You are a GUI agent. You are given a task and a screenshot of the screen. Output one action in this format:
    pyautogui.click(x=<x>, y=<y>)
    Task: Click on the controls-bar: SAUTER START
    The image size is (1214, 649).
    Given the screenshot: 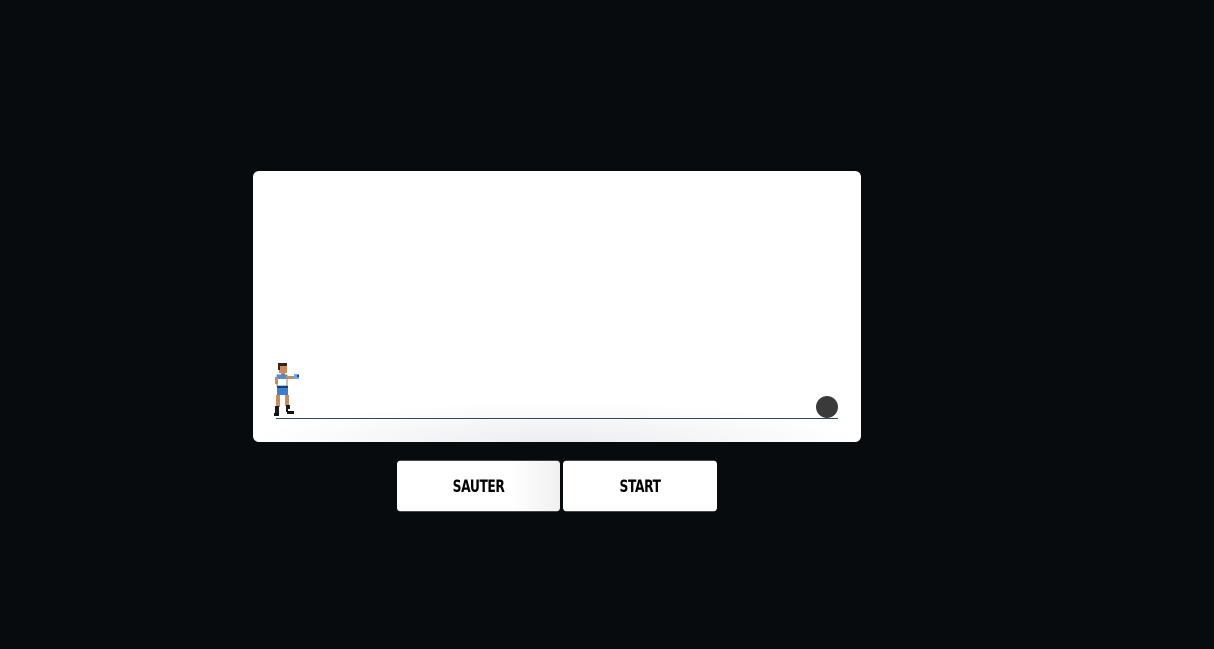 What is the action you would take?
    pyautogui.click(x=557, y=486)
    